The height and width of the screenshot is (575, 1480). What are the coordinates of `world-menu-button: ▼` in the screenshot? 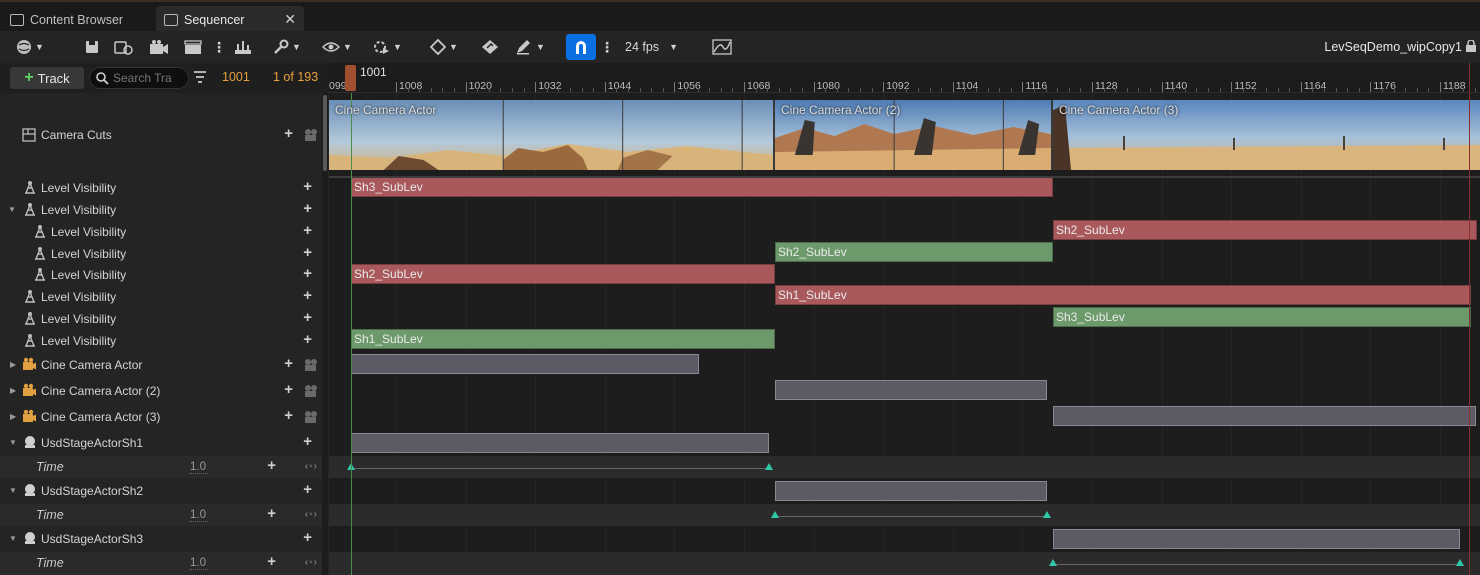 It's located at (30, 47).